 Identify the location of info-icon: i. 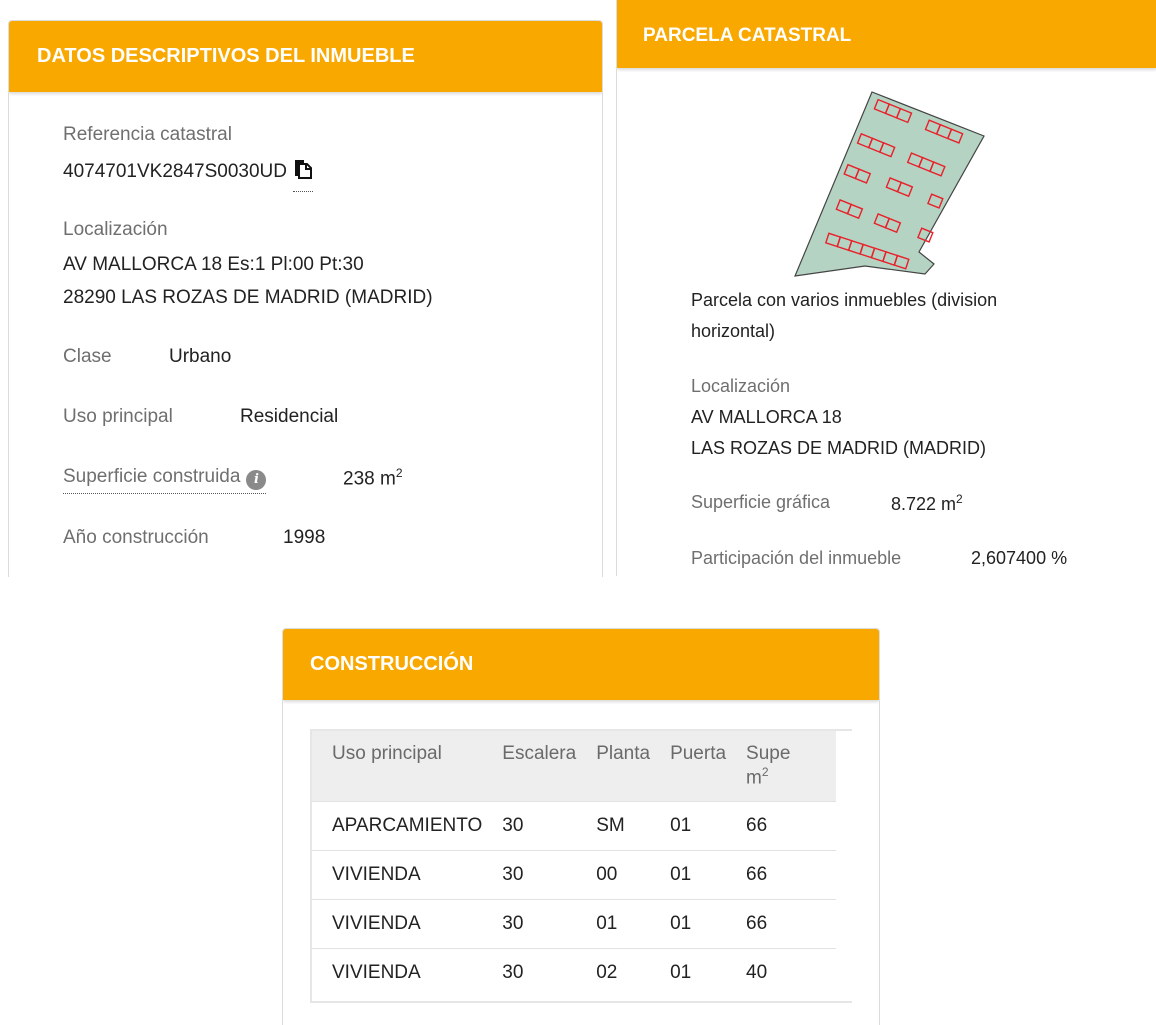
(256, 480).